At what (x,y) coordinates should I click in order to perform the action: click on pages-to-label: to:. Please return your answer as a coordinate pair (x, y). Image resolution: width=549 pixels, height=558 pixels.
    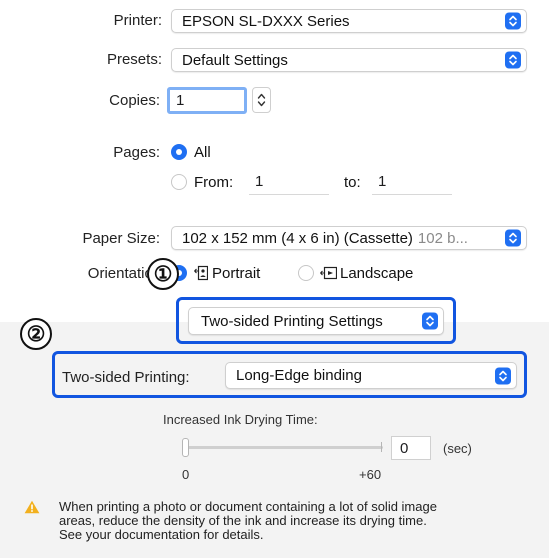
    Looking at the image, I should click on (352, 182).